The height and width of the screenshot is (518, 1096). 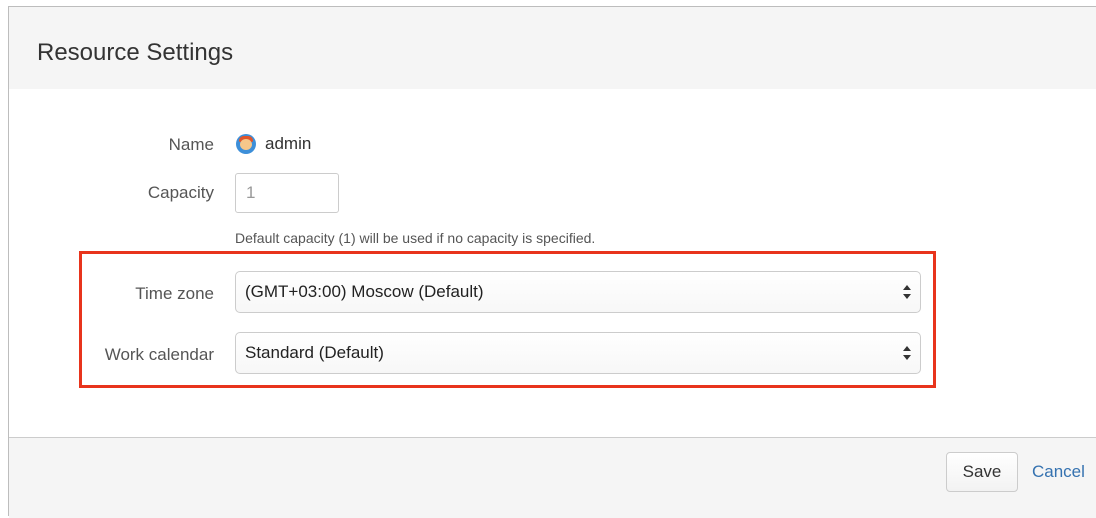 What do you see at coordinates (191, 144) in the screenshot?
I see `name-label: Name` at bounding box center [191, 144].